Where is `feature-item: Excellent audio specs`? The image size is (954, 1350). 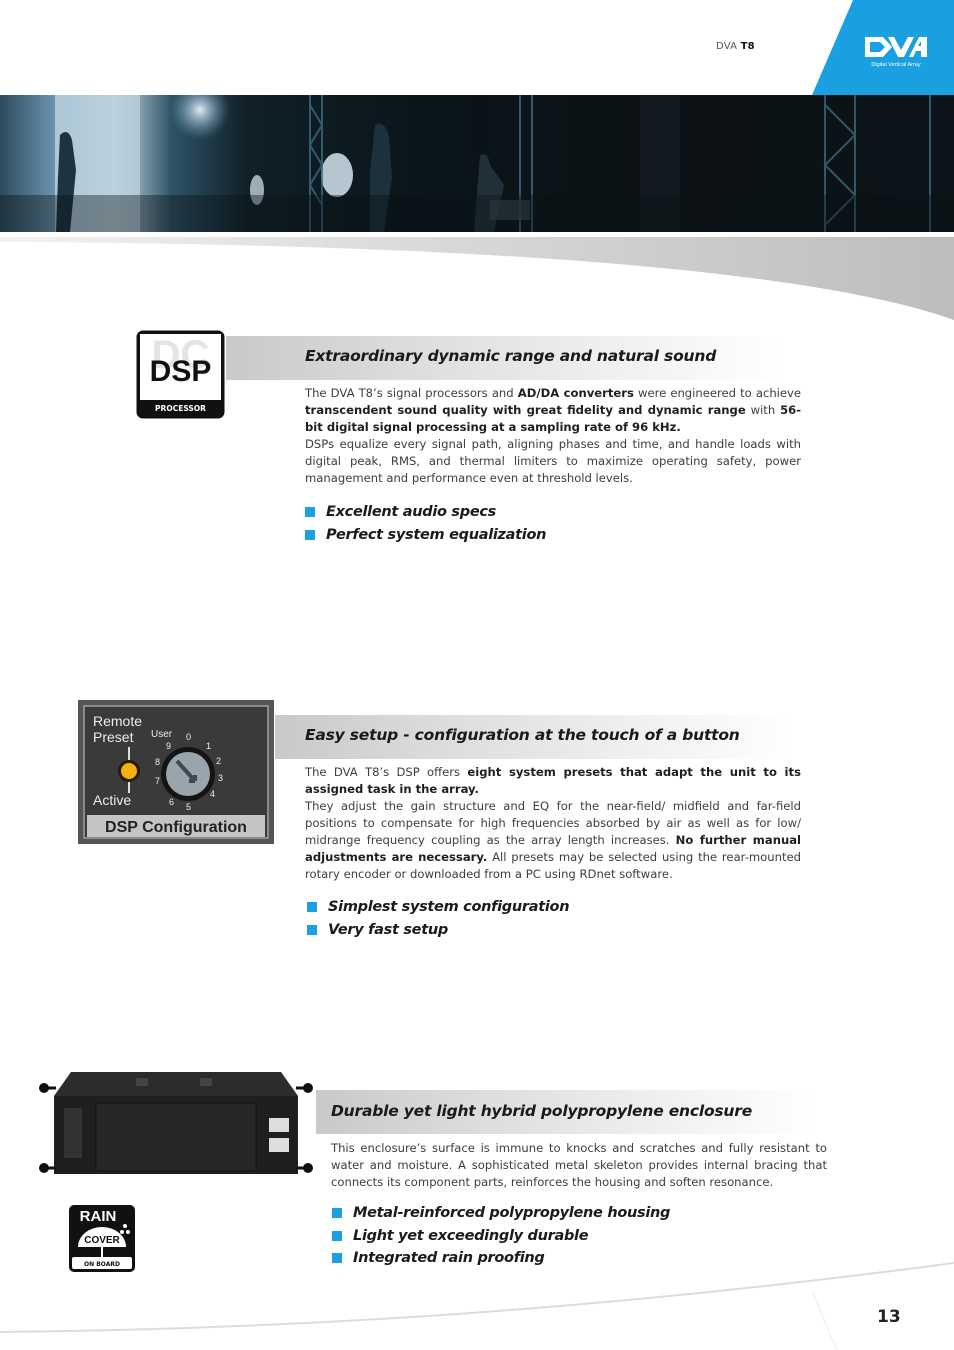 feature-item: Excellent audio specs is located at coordinates (425, 512).